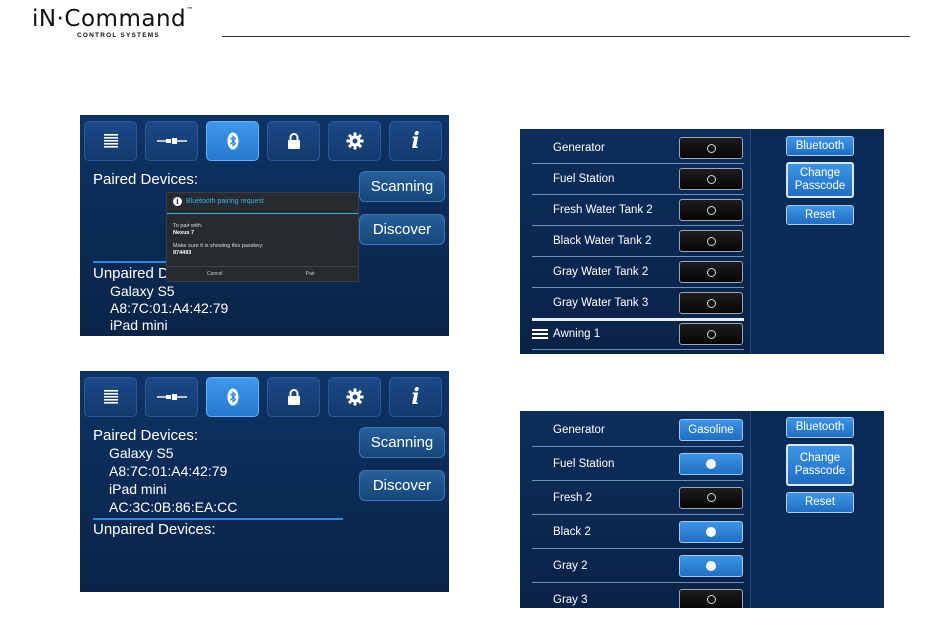  What do you see at coordinates (142, 291) in the screenshot?
I see `unpaired-device-name: Galaxy S5` at bounding box center [142, 291].